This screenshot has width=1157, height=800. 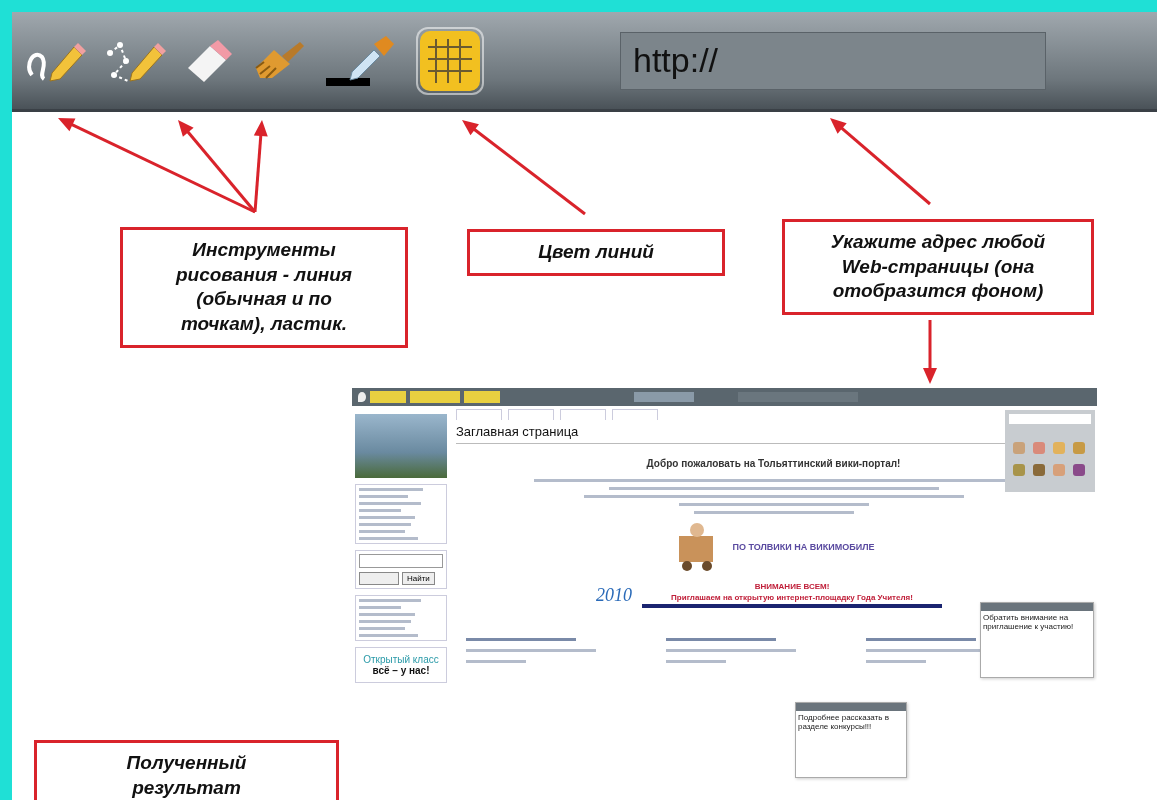 I want to click on note-text: Подробнее рассказать в разделе конкурсы!!!, so click(x=843, y=722).